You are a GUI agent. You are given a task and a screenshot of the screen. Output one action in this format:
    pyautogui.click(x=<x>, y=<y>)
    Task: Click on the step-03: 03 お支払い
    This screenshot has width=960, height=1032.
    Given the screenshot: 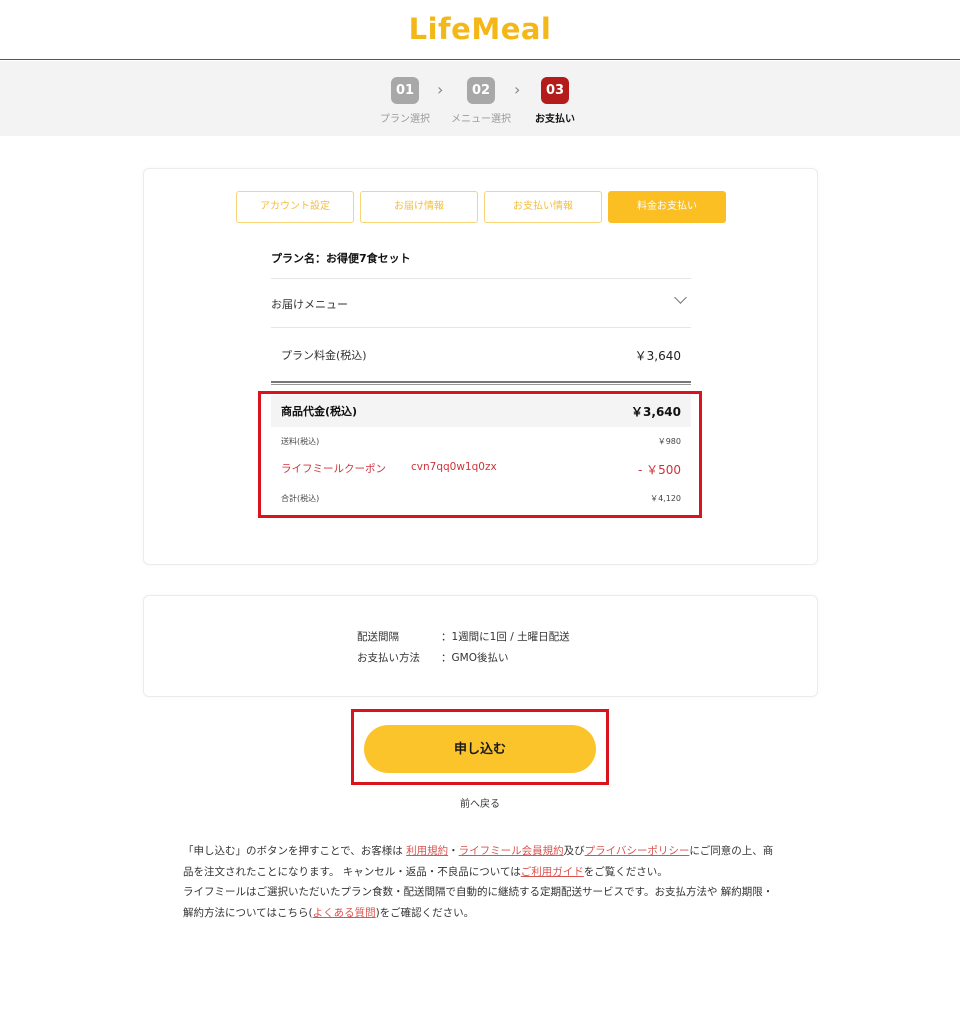 What is the action you would take?
    pyautogui.click(x=555, y=101)
    